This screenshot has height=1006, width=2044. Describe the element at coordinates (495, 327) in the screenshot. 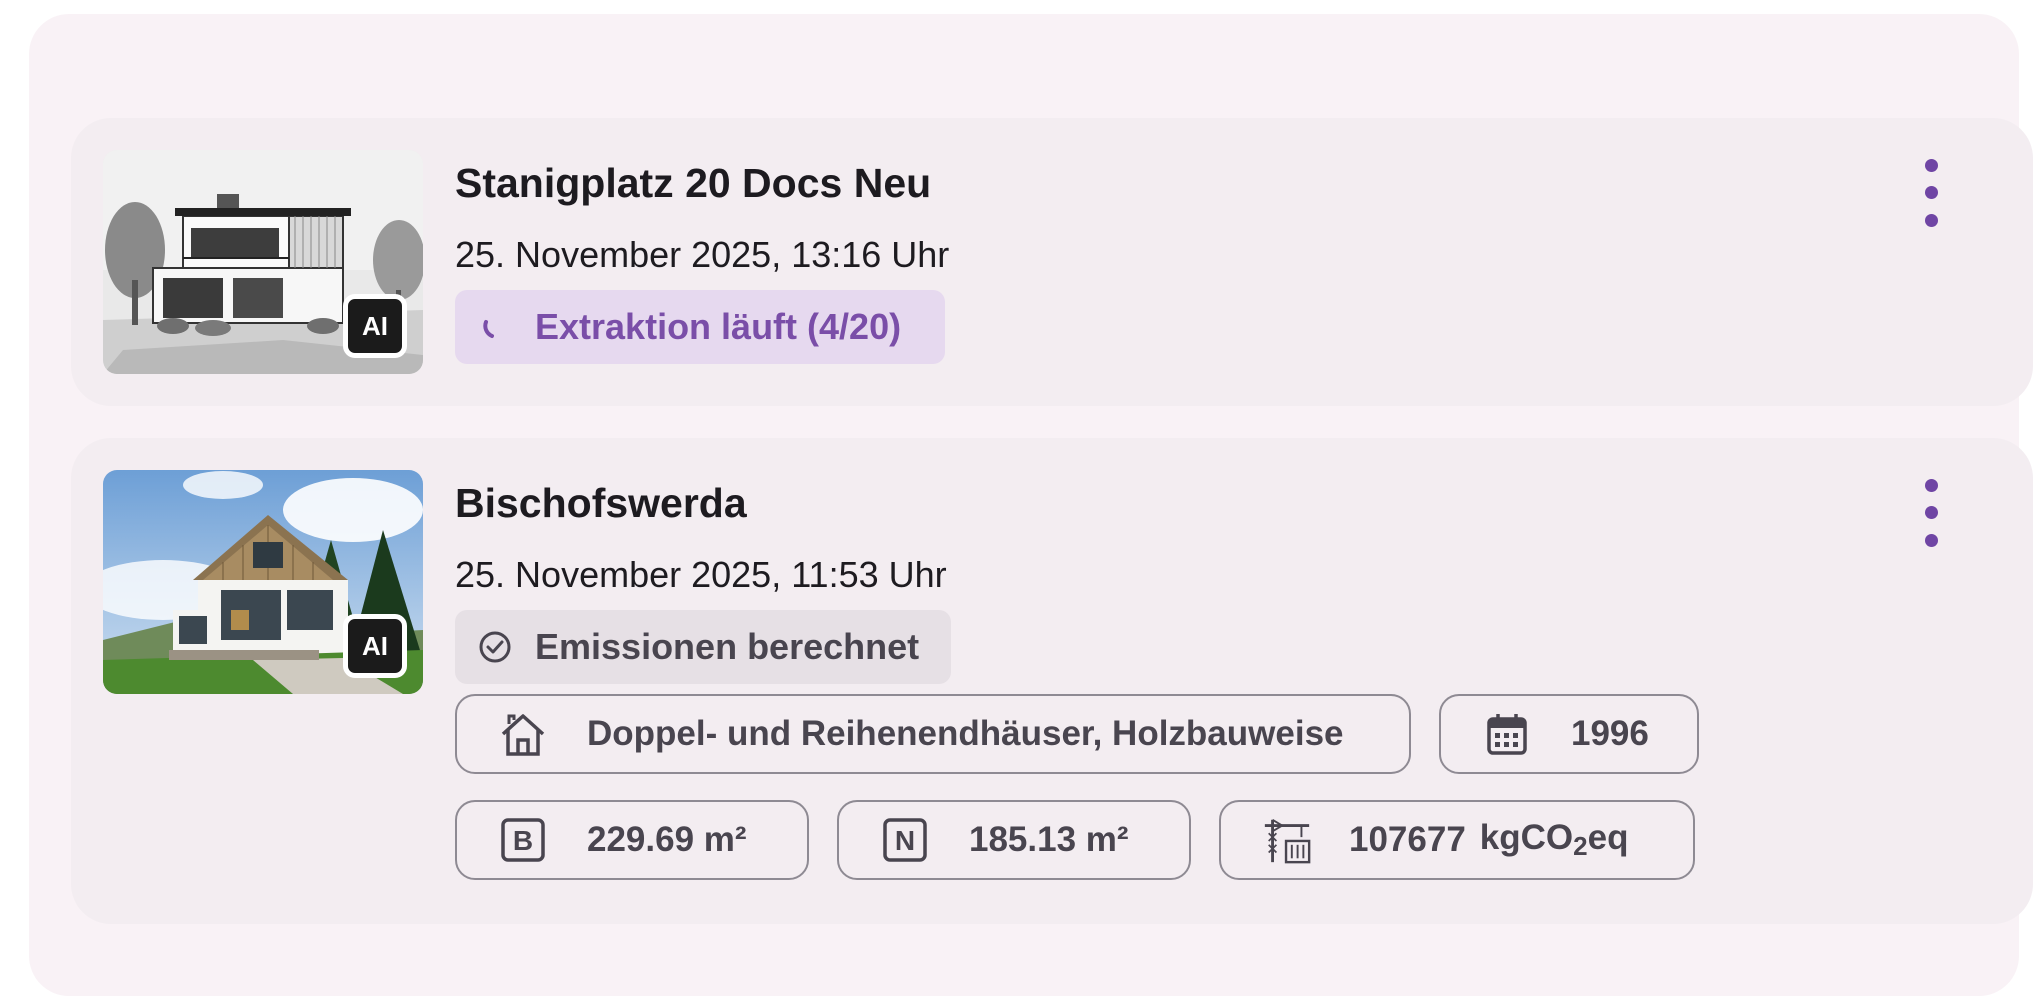

I see `spinner-icon` at that location.